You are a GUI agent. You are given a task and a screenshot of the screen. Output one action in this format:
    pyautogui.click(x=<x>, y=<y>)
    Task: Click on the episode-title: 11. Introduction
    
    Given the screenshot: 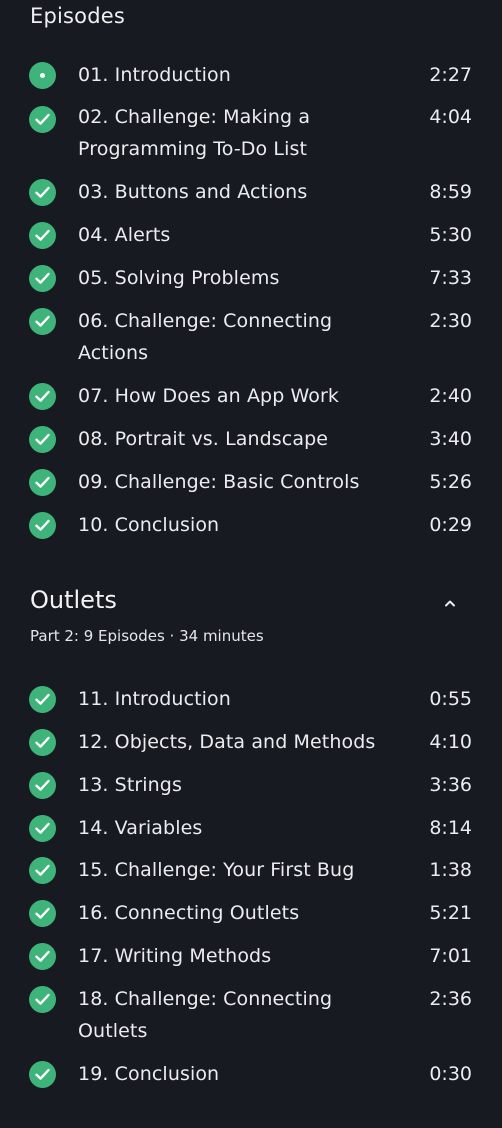 What is the action you would take?
    pyautogui.click(x=154, y=699)
    